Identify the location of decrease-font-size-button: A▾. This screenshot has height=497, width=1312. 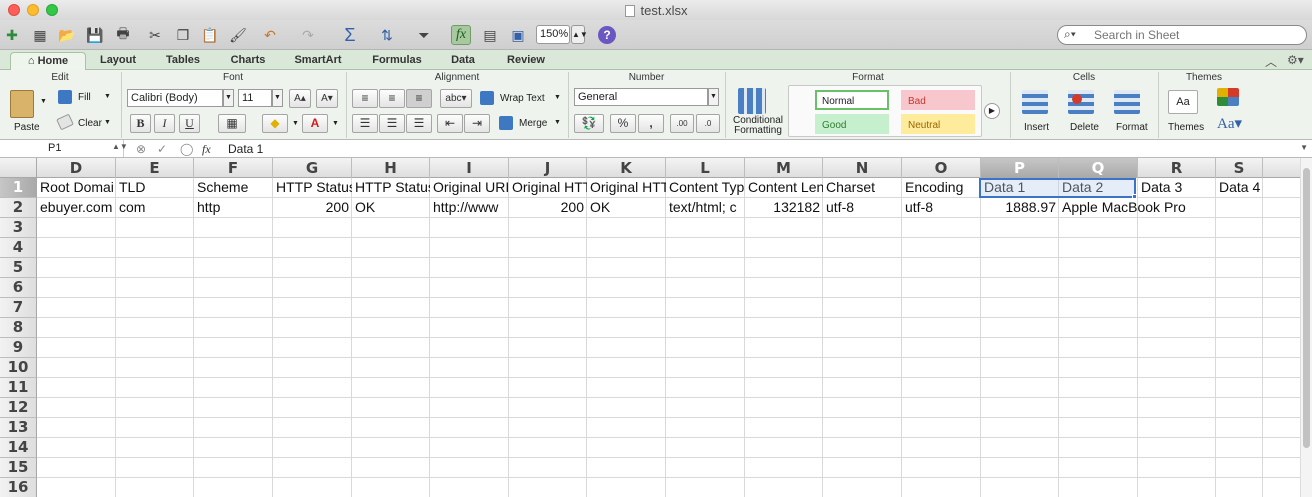
(327, 98).